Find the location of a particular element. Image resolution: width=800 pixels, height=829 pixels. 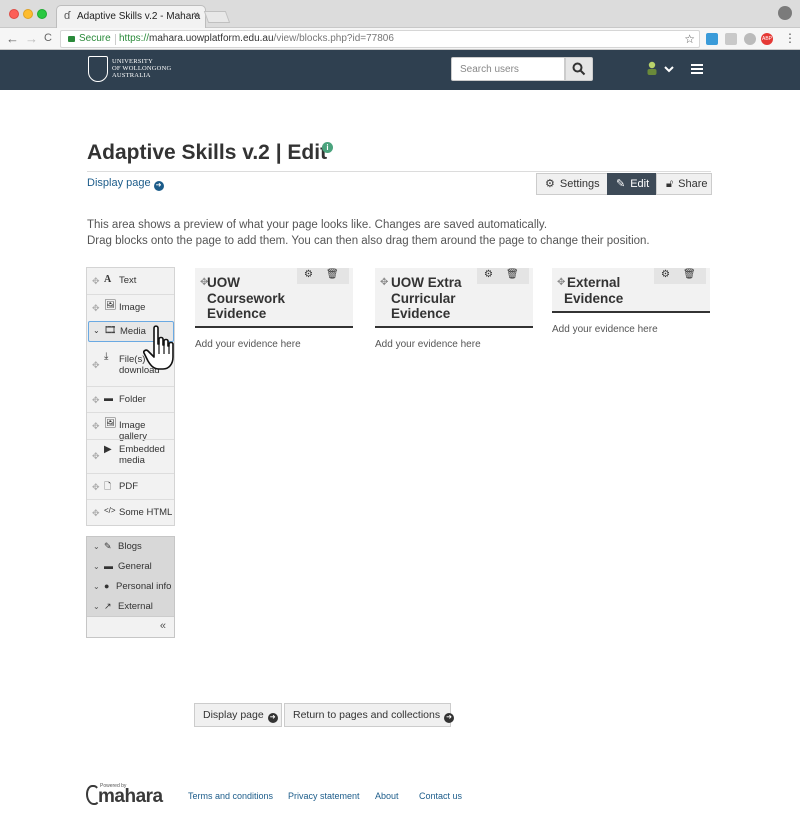

chevron-down-icon is located at coordinates (669, 70).